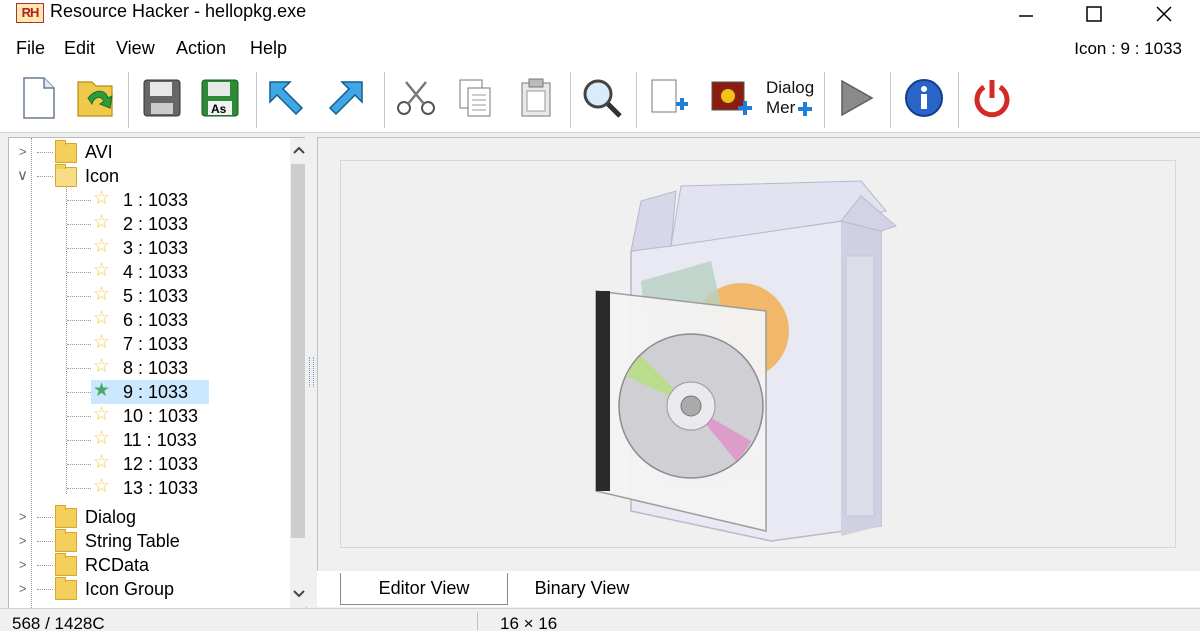 This screenshot has height=634, width=1200. I want to click on add-blank-resource-icon, so click(669, 96).